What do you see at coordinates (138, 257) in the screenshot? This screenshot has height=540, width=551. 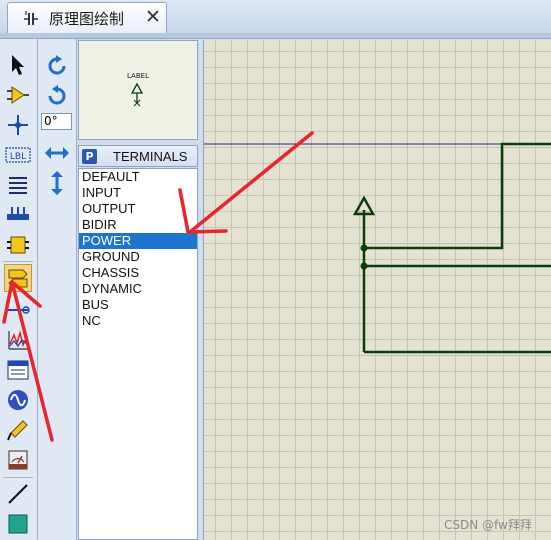 I see `terminal-item-ground: GROUND` at bounding box center [138, 257].